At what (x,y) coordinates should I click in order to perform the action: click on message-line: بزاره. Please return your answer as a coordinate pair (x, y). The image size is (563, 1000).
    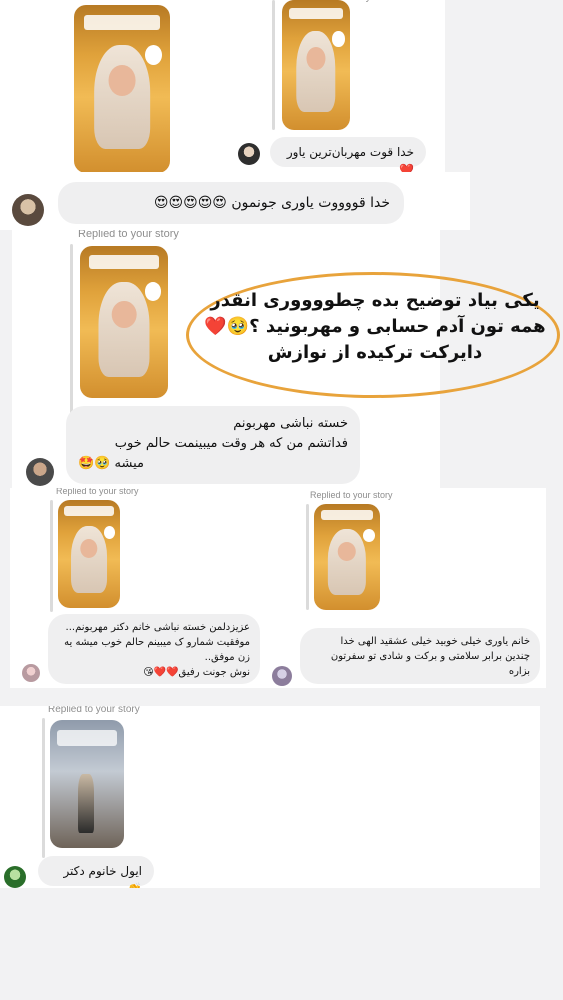
    Looking at the image, I should click on (519, 671).